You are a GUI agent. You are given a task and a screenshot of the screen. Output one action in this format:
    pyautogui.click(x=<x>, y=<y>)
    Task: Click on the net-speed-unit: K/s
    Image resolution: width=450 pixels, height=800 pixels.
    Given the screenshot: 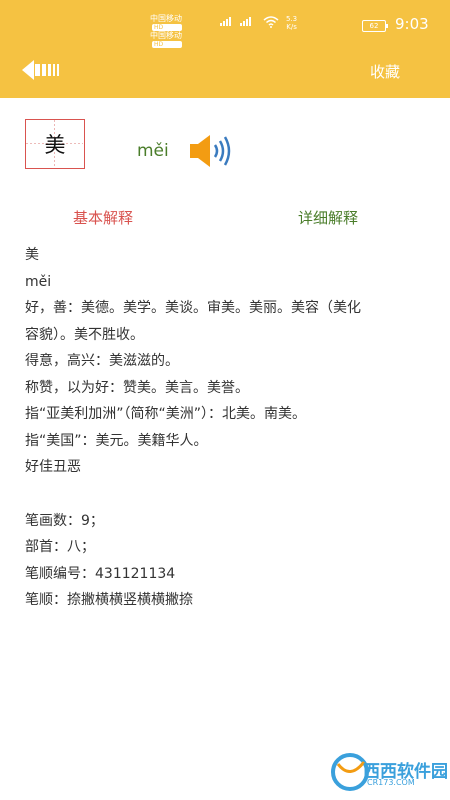 What is the action you would take?
    pyautogui.click(x=291, y=27)
    